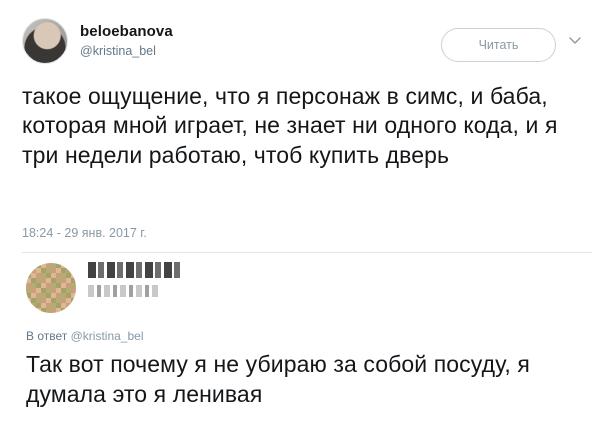 This screenshot has width=604, height=421. Describe the element at coordinates (45, 41) in the screenshot. I see `author-avatar` at that location.